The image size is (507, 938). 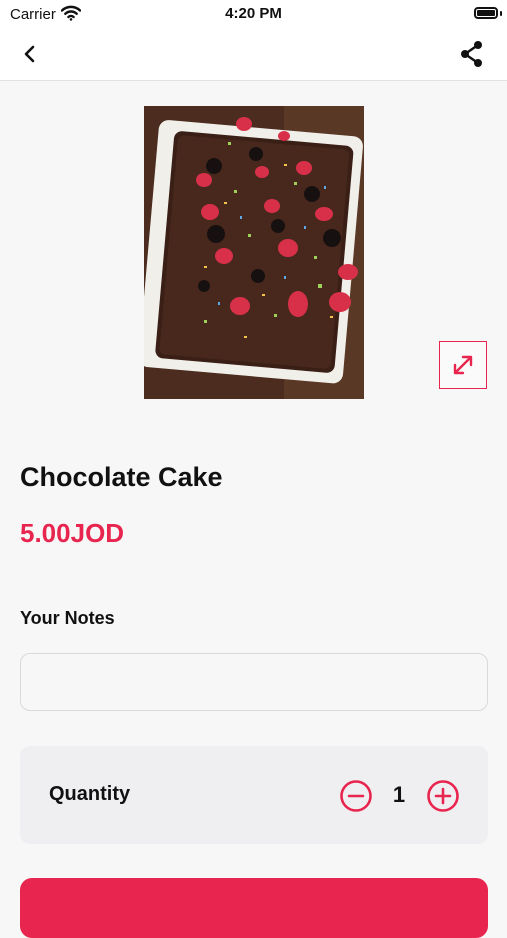 What do you see at coordinates (72, 533) in the screenshot?
I see `product-price: 5.00JOD` at bounding box center [72, 533].